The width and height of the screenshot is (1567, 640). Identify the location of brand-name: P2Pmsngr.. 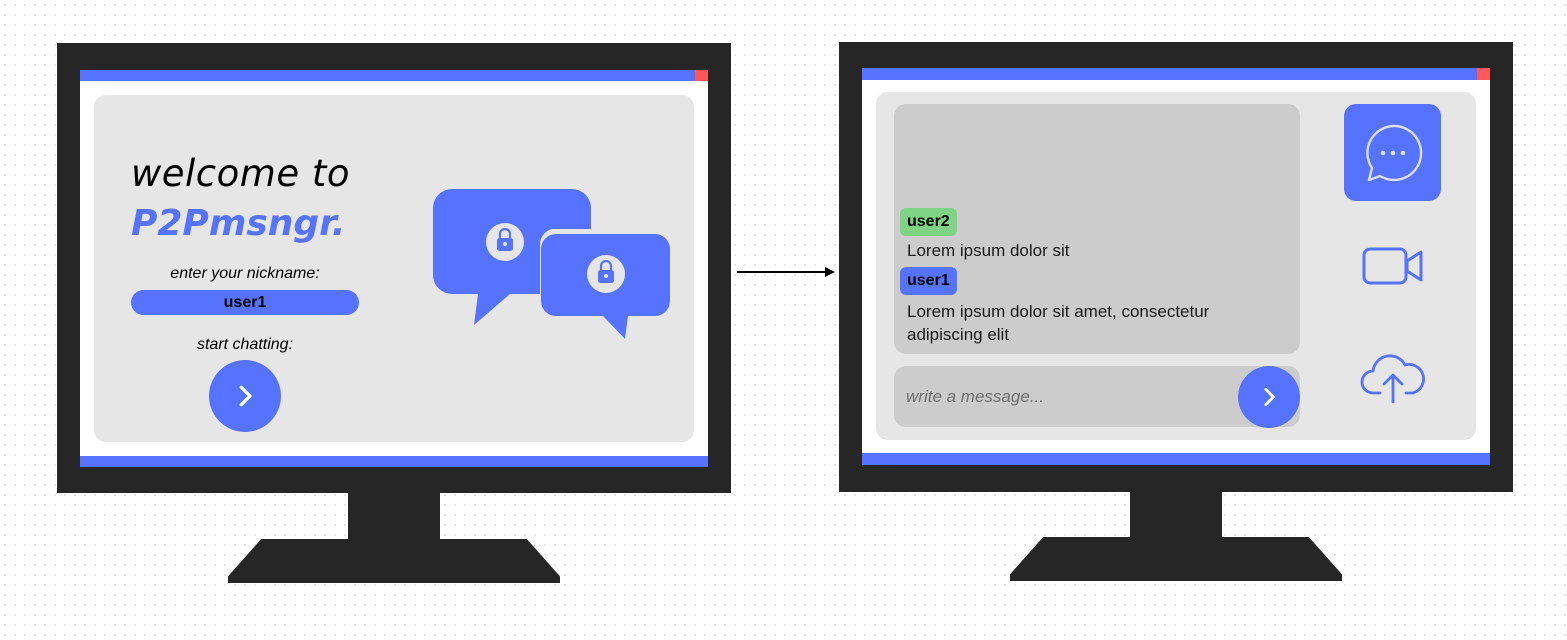
(238, 223).